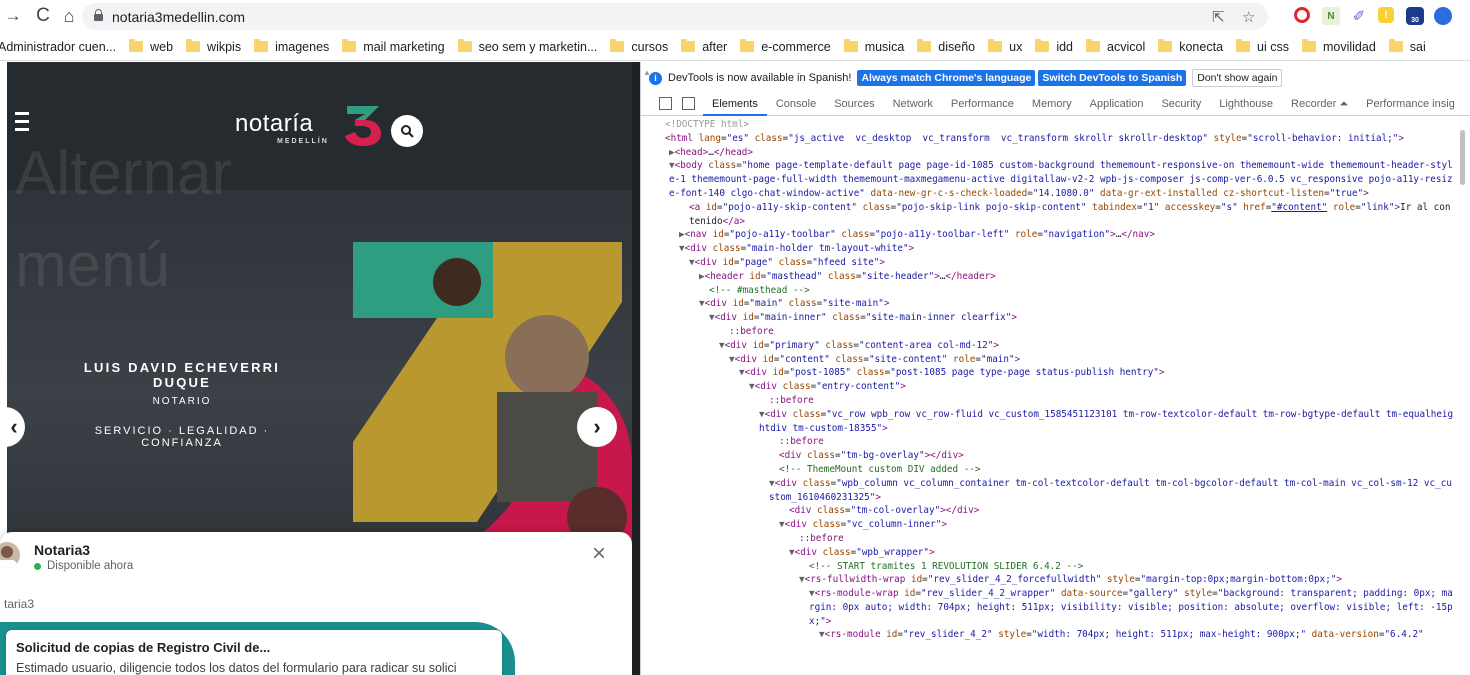 The height and width of the screenshot is (675, 1470). I want to click on tab-recorder: Recorder ⏶, so click(1319, 104).